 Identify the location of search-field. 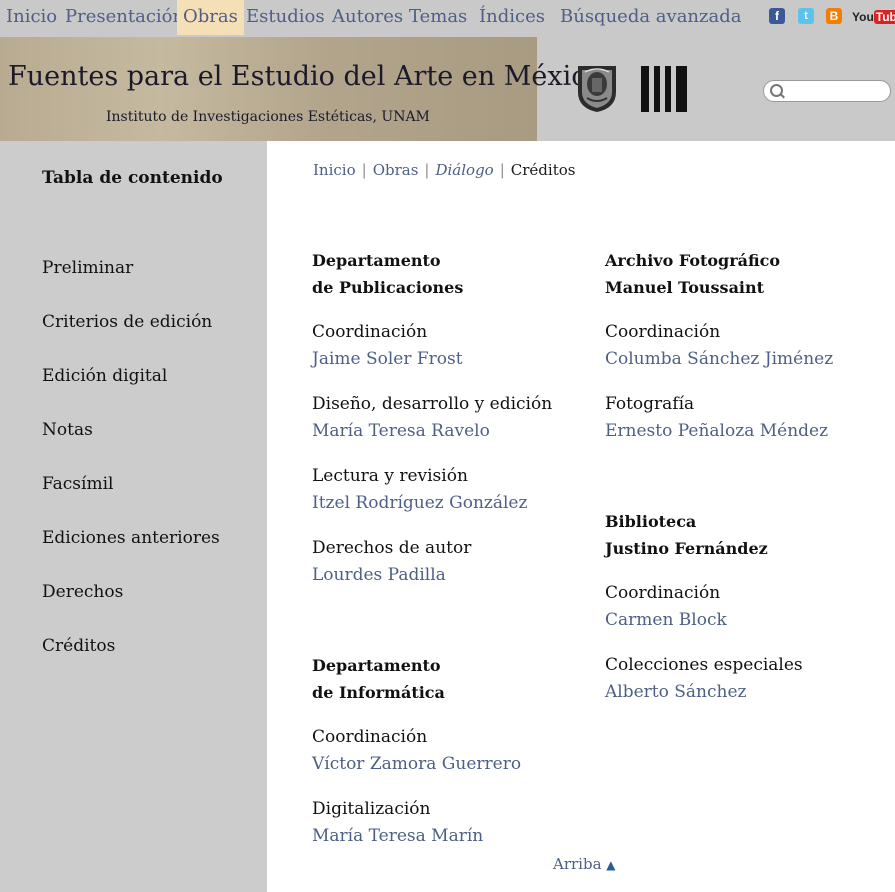
(827, 91).